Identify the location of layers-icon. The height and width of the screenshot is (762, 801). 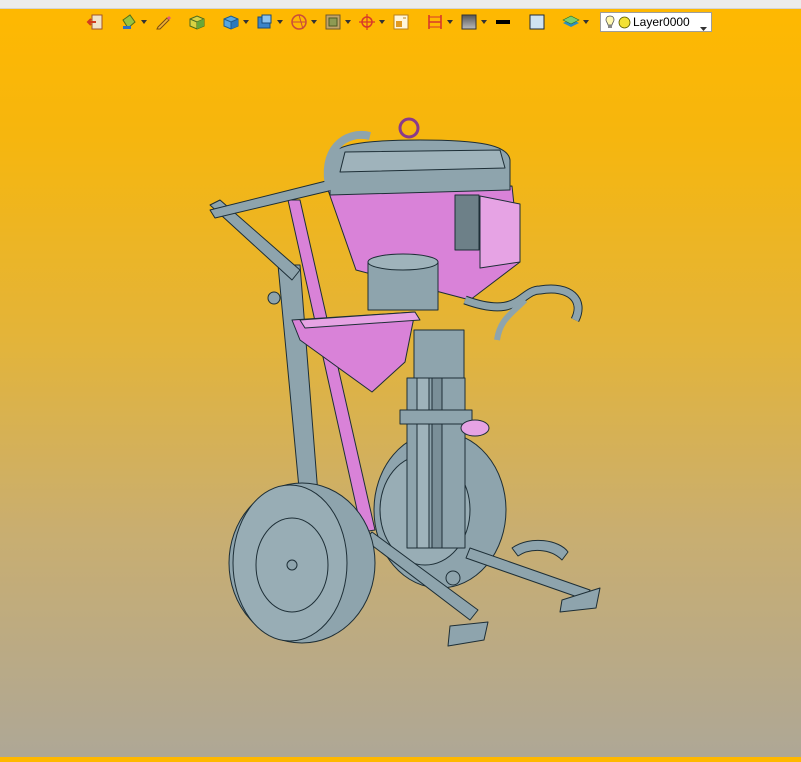
(571, 22).